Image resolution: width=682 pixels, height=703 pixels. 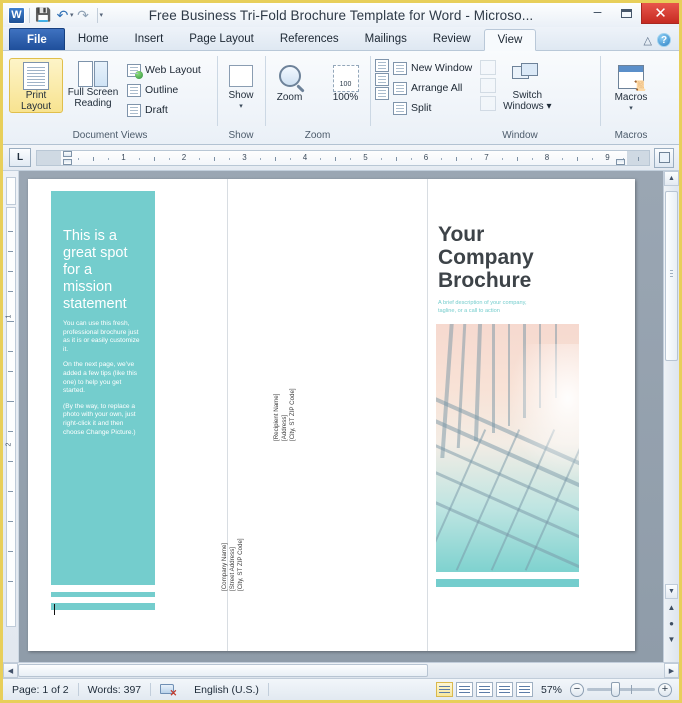 I want to click on window-dim-icons, so click(x=486, y=84).